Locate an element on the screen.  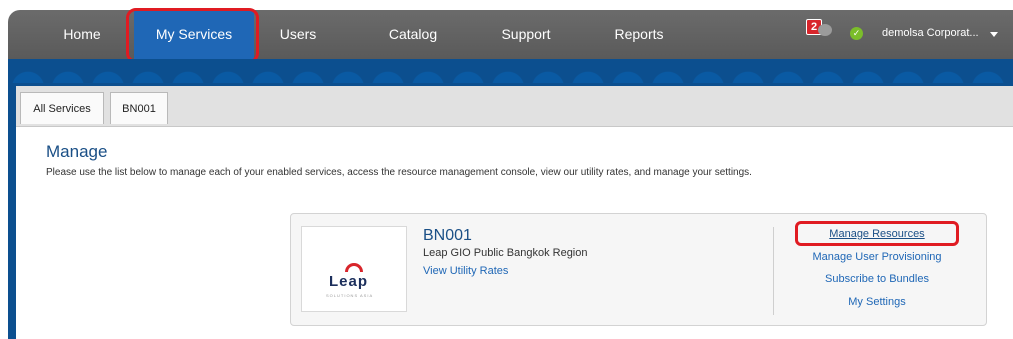
notifications-button: 2 is located at coordinates (821, 30).